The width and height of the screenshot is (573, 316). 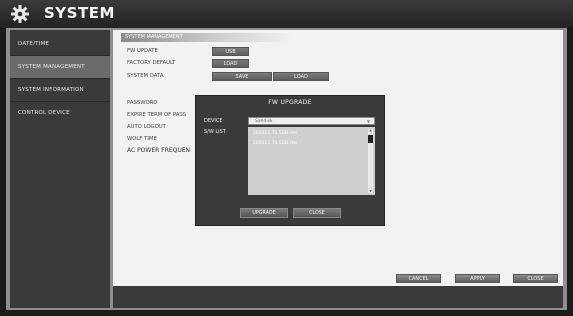 I want to click on section-title: SYSTEM MANAGEMENT, so click(x=154, y=37).